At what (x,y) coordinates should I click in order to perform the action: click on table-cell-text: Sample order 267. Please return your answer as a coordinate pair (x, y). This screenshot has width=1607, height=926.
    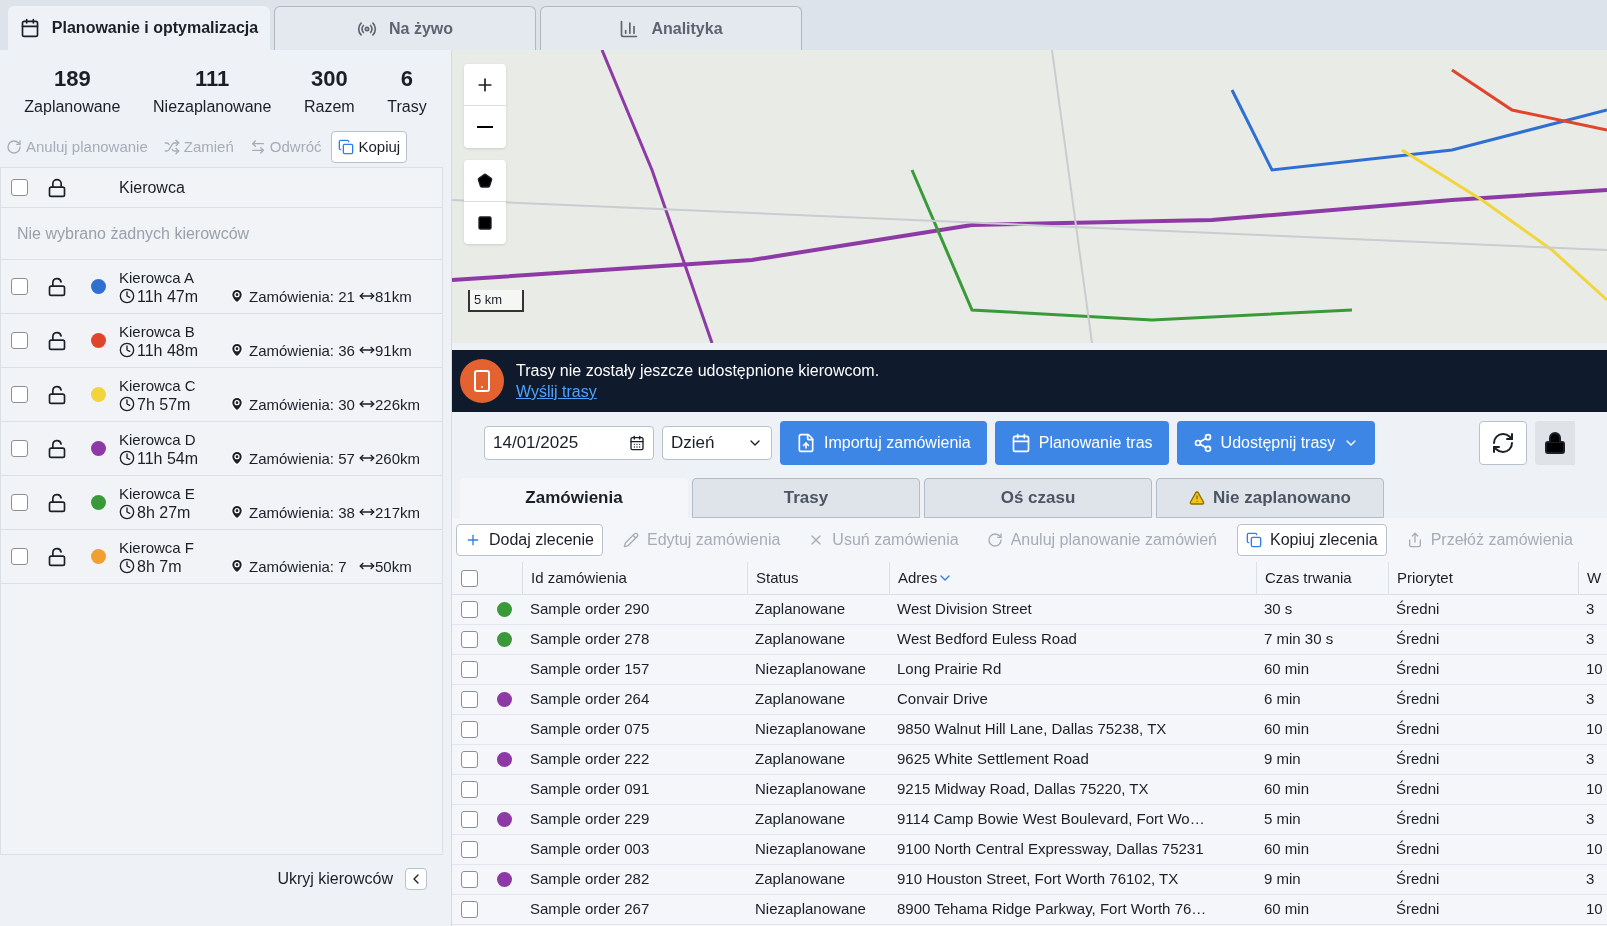
    Looking at the image, I should click on (590, 909).